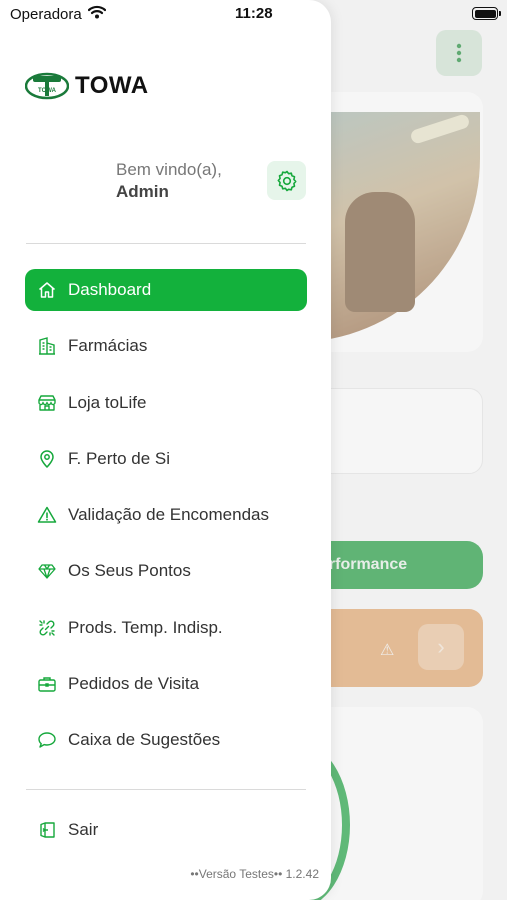 Image resolution: width=507 pixels, height=900 pixels. Describe the element at coordinates (166, 789) in the screenshot. I see `footer-divider` at that location.